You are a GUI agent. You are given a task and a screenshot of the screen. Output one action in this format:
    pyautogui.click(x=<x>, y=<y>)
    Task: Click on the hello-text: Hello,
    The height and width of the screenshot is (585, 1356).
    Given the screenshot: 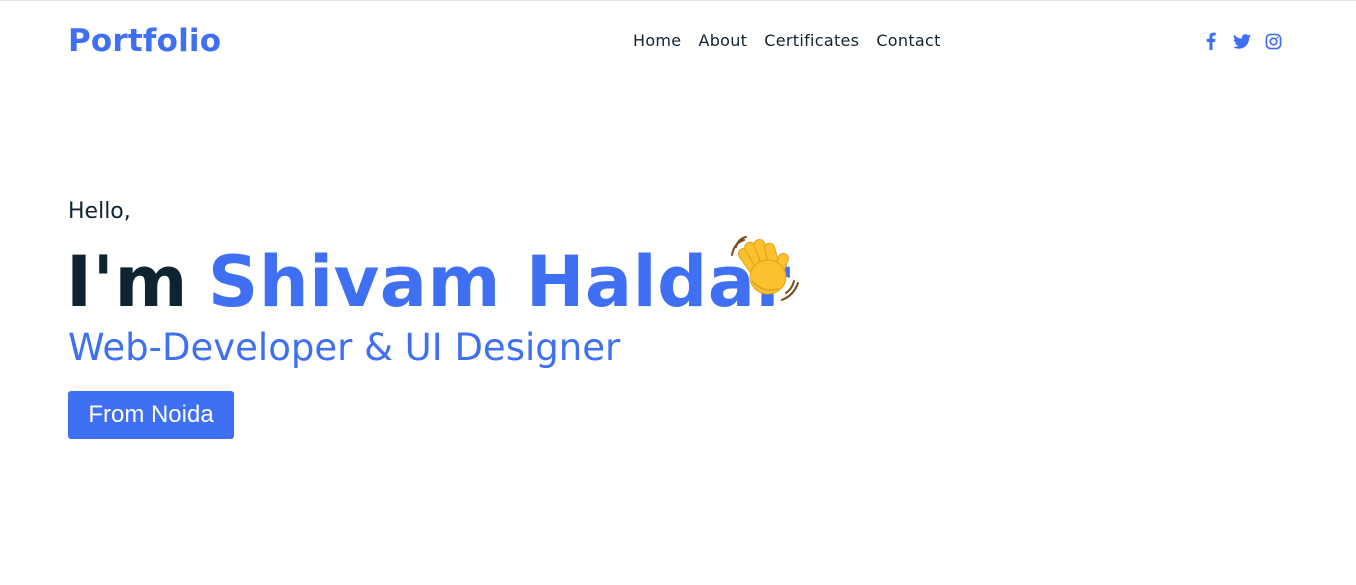 What is the action you would take?
    pyautogui.click(x=99, y=211)
    